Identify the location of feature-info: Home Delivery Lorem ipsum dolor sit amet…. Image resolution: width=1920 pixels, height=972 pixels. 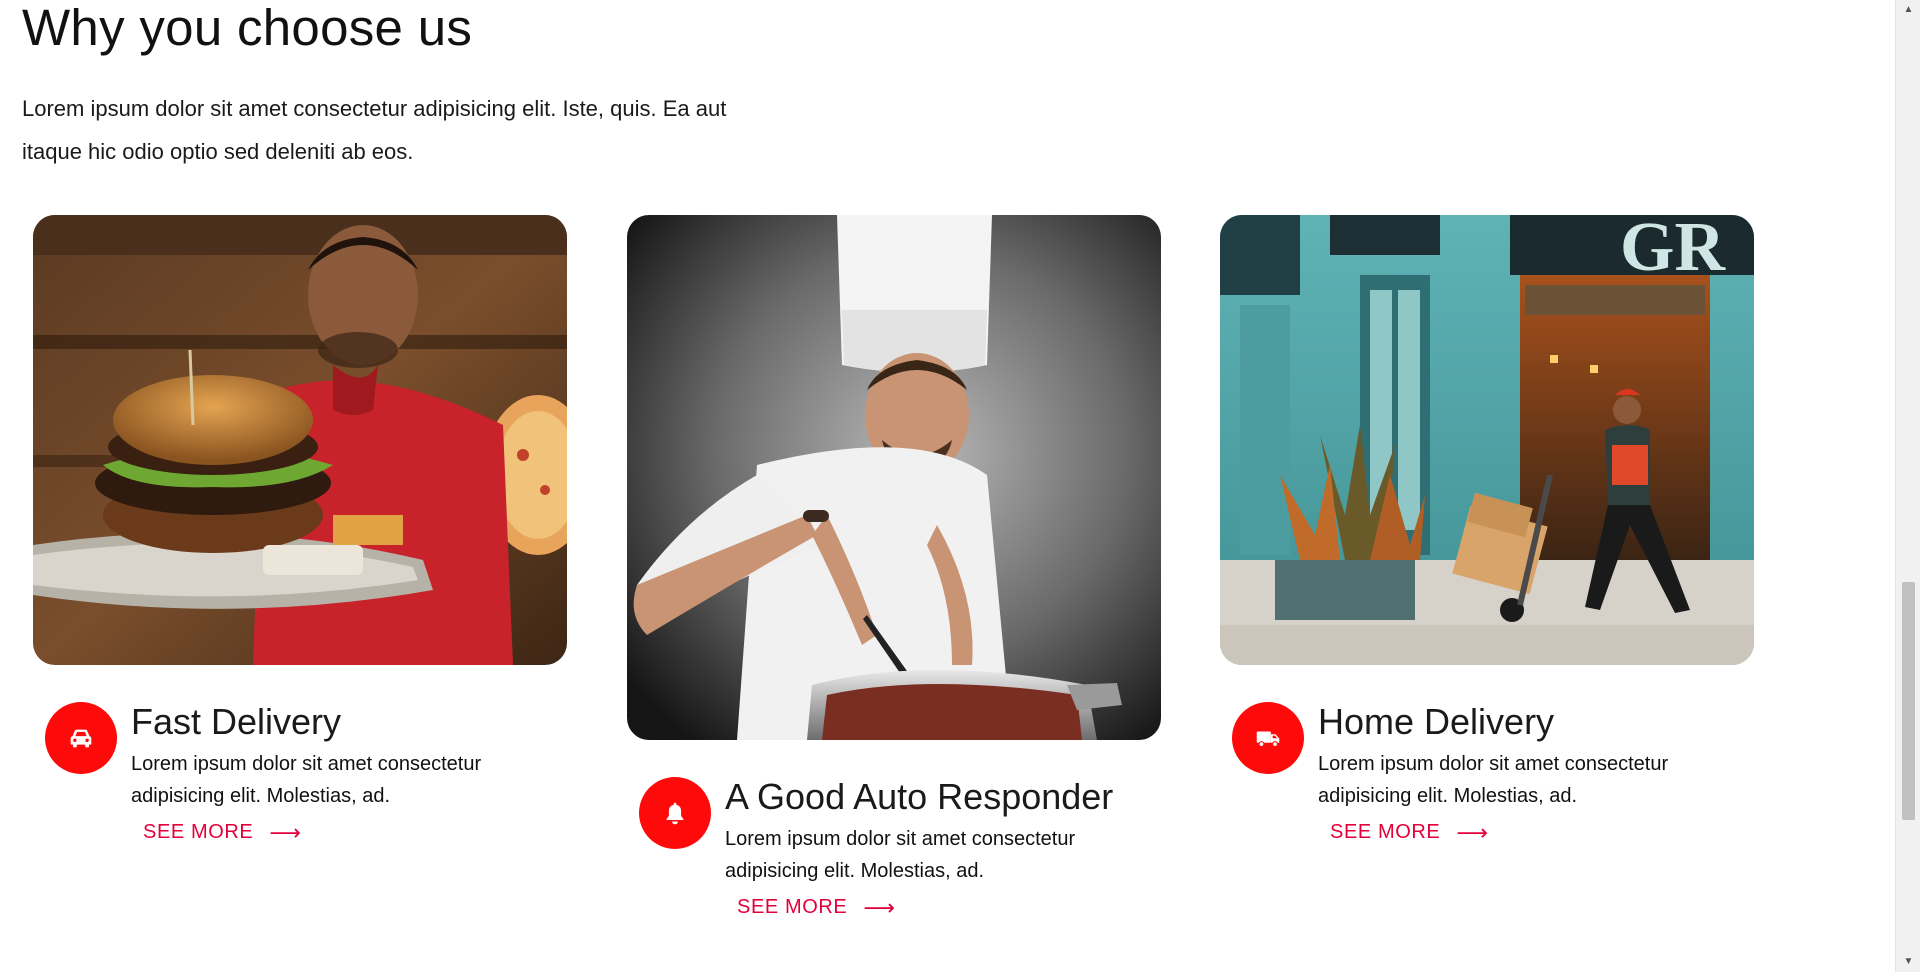
(1487, 772).